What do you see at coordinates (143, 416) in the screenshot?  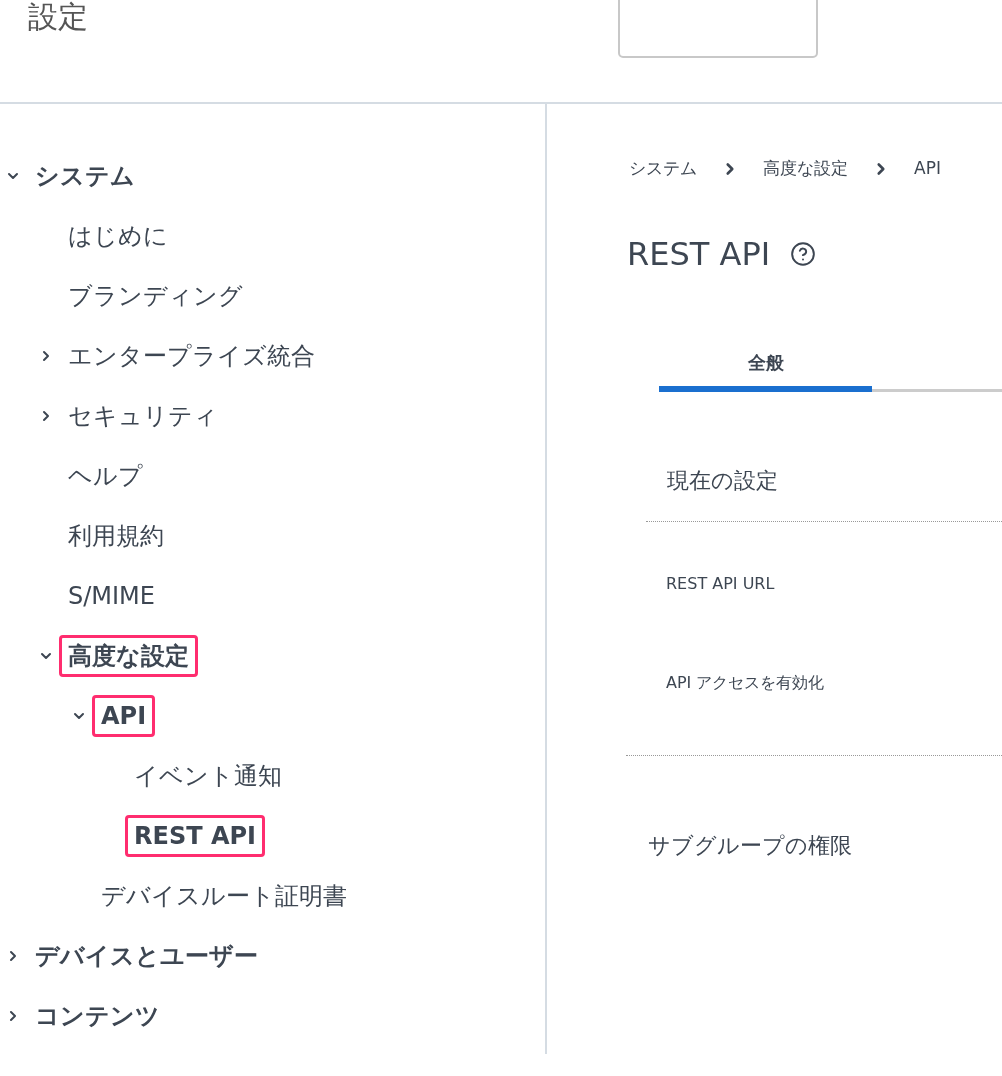 I see `sidebar-item: セキュリティ` at bounding box center [143, 416].